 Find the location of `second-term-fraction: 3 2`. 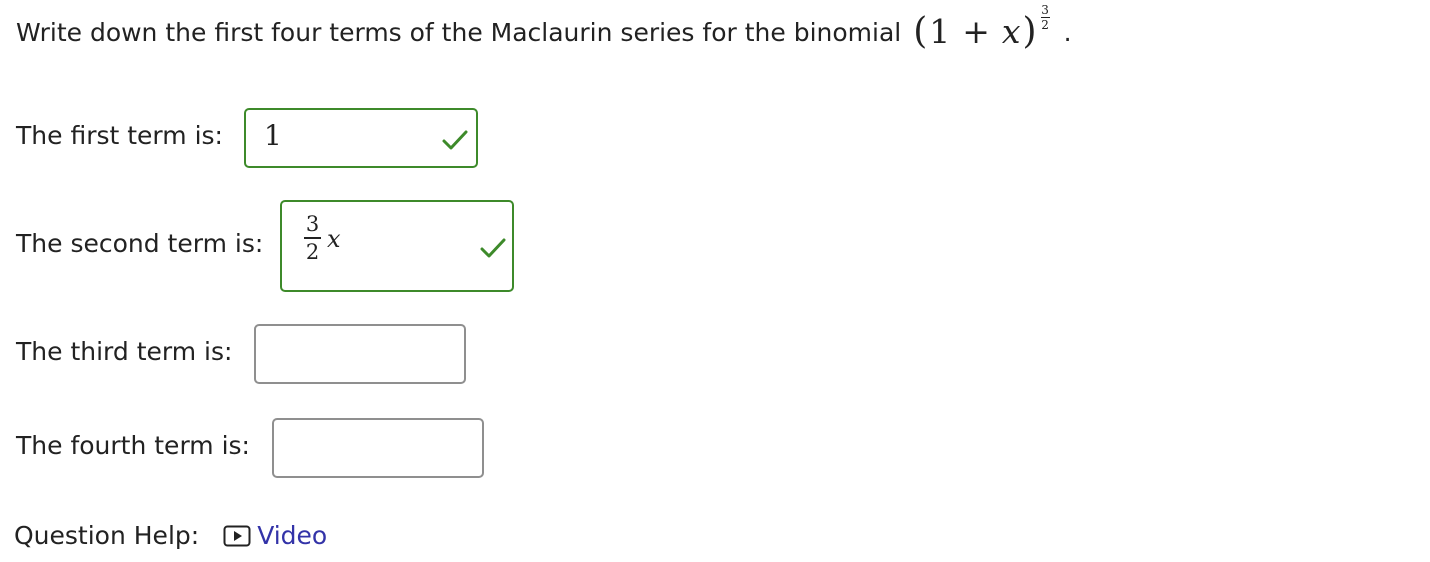

second-term-fraction: 3 2 is located at coordinates (312, 238).